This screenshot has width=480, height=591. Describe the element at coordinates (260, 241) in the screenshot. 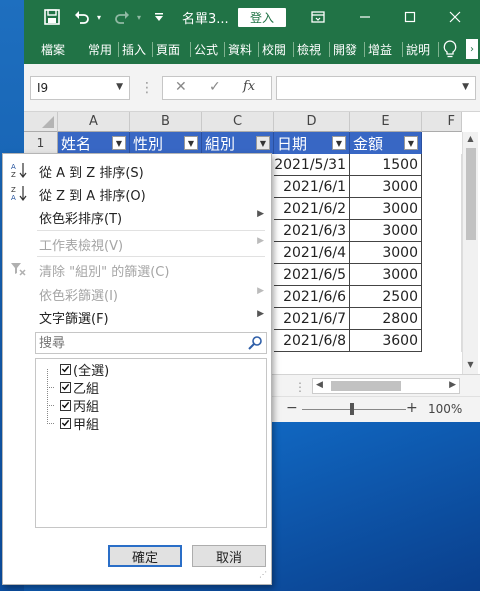

I see `submenu-arrow-icon: ▶` at that location.